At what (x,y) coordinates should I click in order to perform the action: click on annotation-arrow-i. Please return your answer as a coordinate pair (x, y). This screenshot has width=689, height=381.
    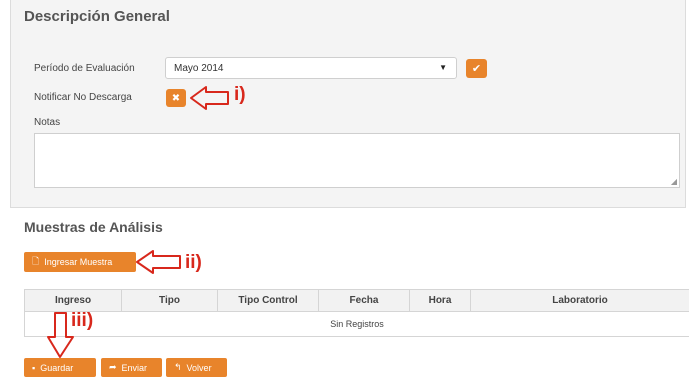
    Looking at the image, I should click on (209, 98).